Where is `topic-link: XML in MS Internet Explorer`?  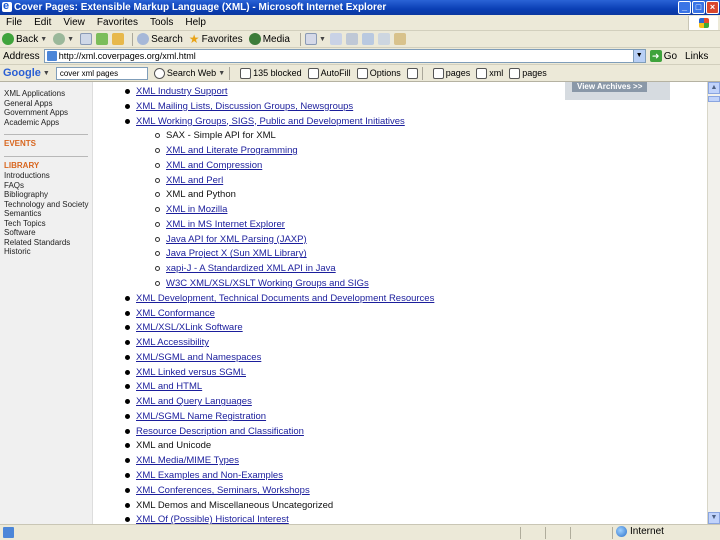 topic-link: XML in MS Internet Explorer is located at coordinates (225, 224).